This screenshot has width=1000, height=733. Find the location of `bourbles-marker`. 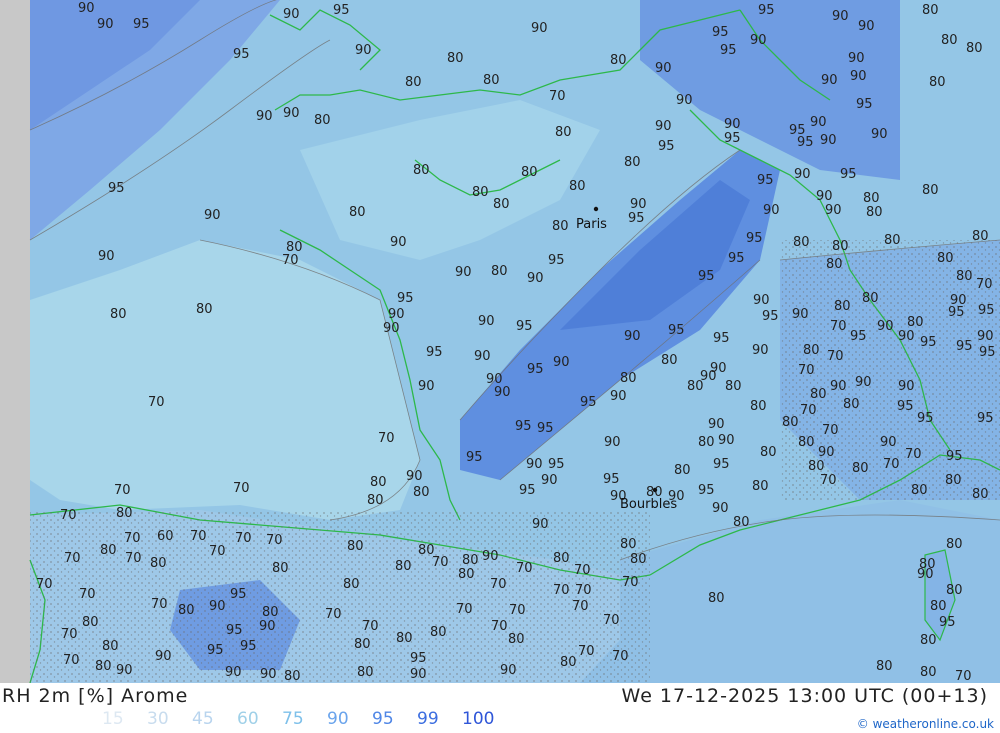

bourbles-marker is located at coordinates (655, 490).